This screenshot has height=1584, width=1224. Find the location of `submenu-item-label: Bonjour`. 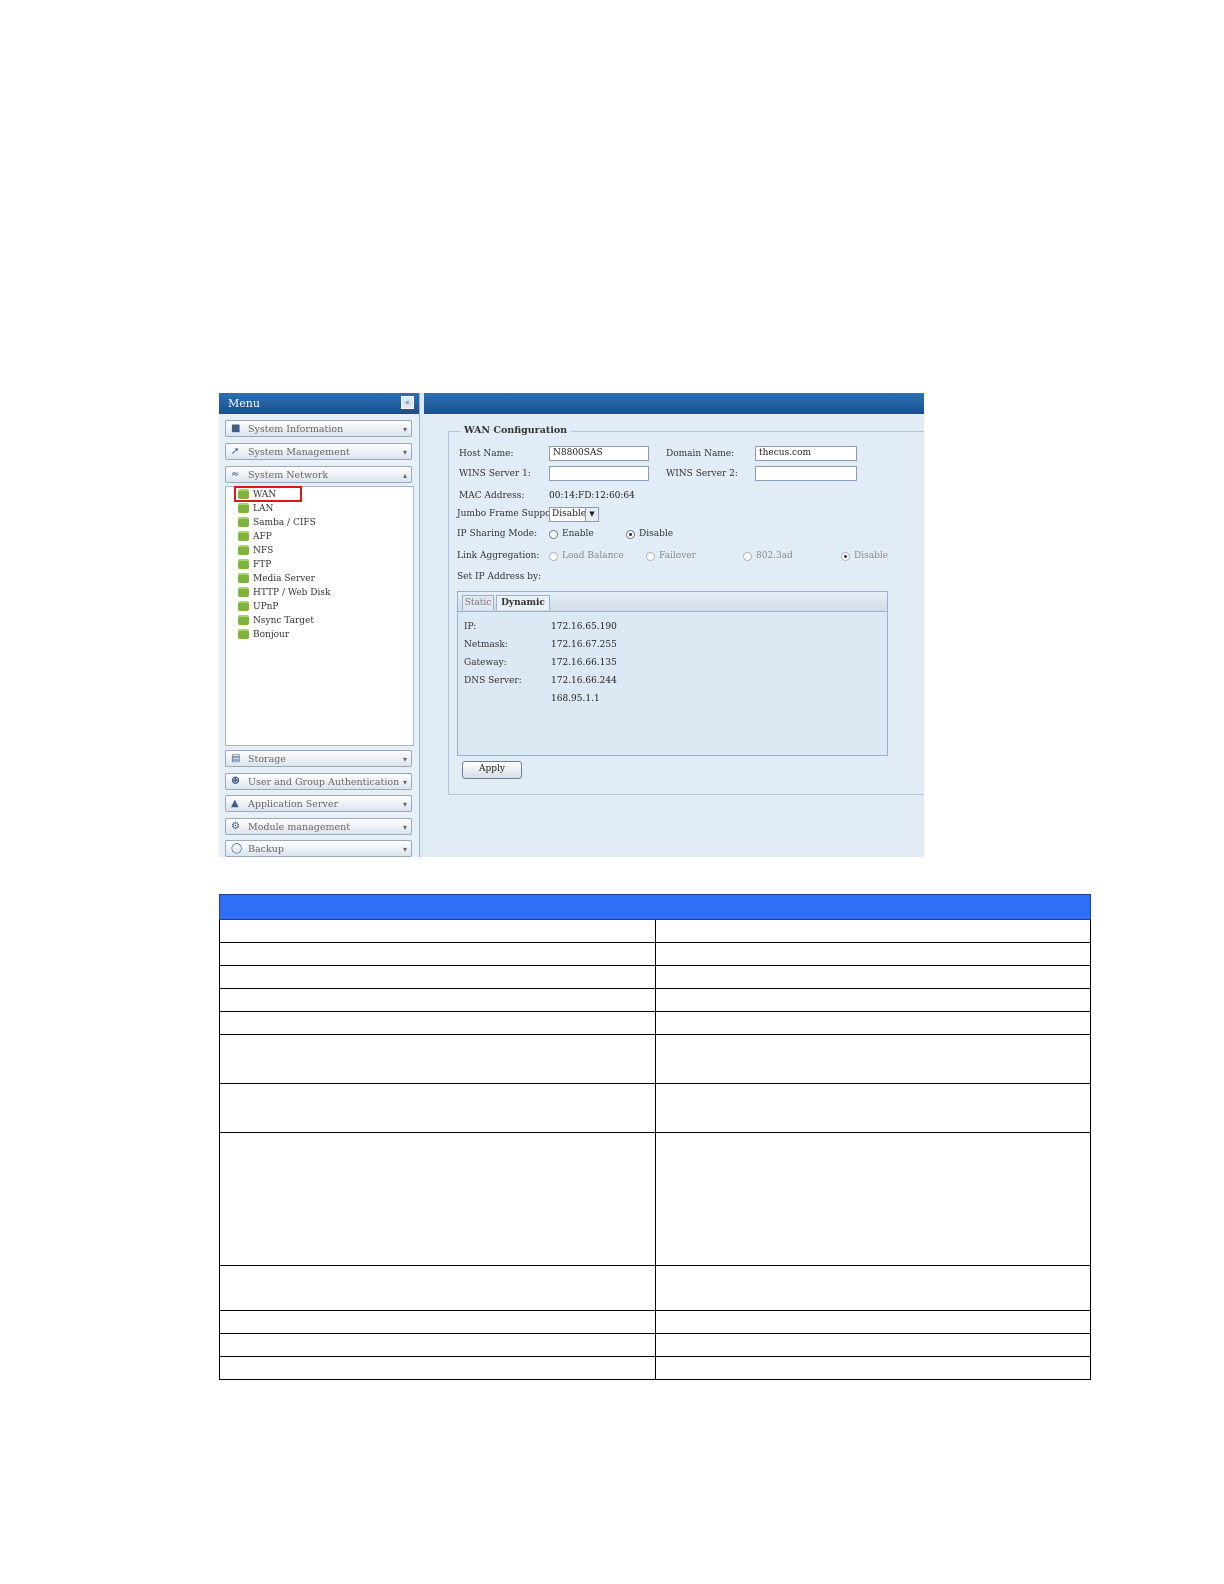

submenu-item-label: Bonjour is located at coordinates (271, 635).